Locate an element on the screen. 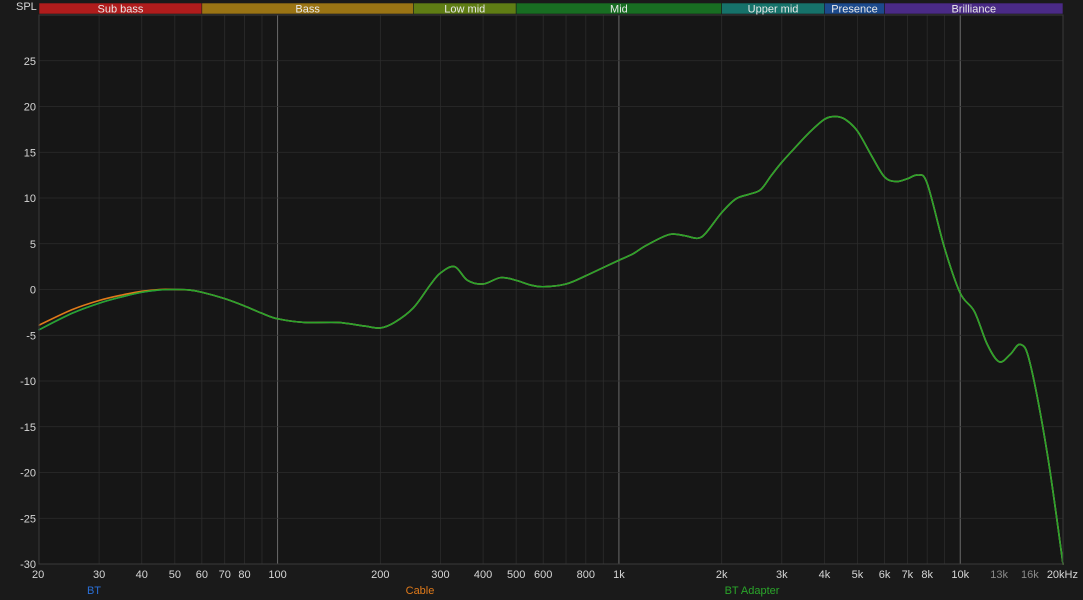 Image resolution: width=1083 pixels, height=600 pixels. y-tick-label: 20 is located at coordinates (30, 108).